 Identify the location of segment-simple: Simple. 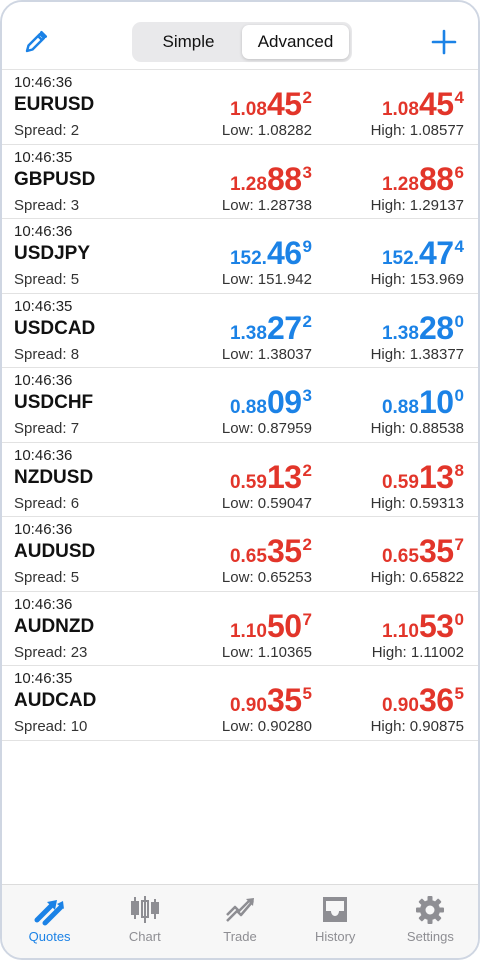
(188, 42).